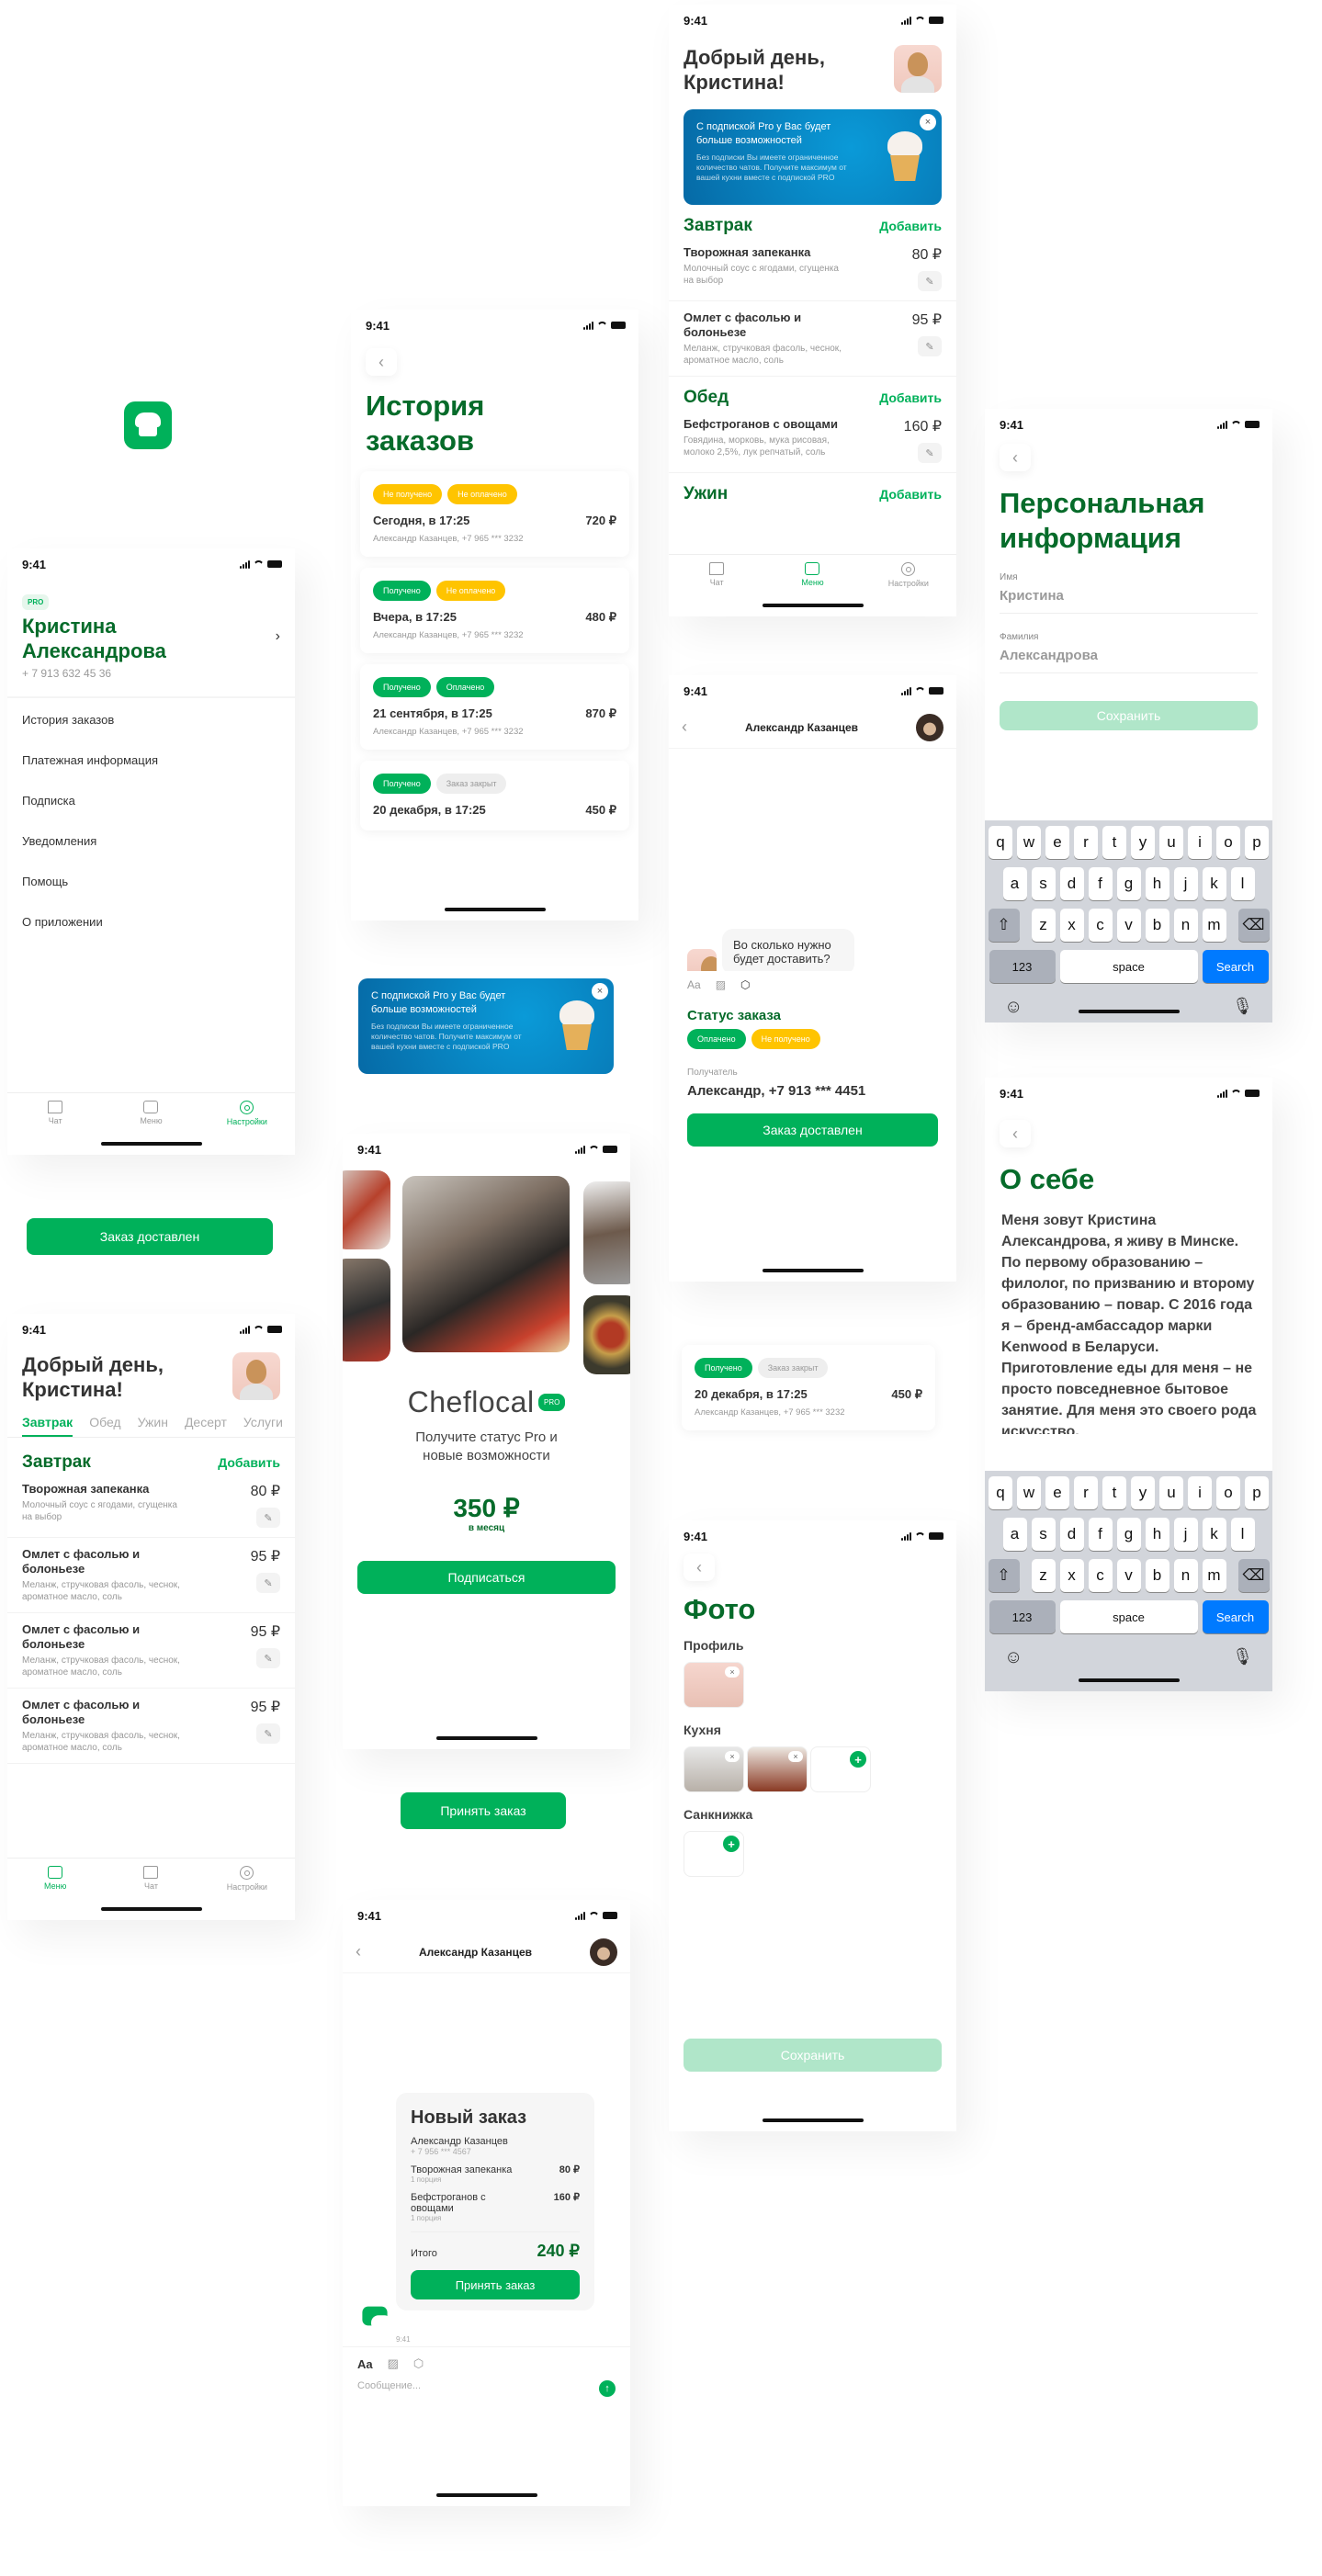  Describe the element at coordinates (1242, 1534) in the screenshot. I see `key-l: l` at that location.